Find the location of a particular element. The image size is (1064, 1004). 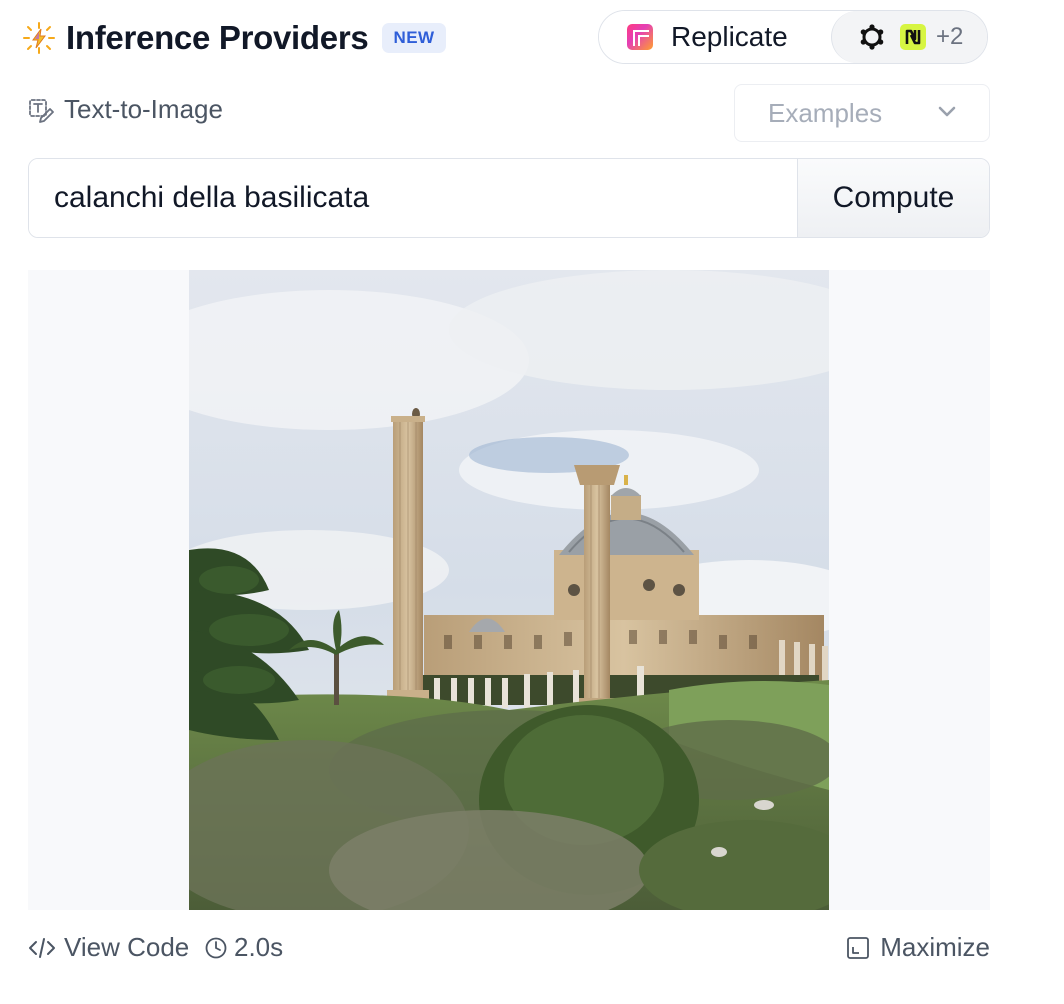

title-group: Inference Providers NEW is located at coordinates (234, 37).